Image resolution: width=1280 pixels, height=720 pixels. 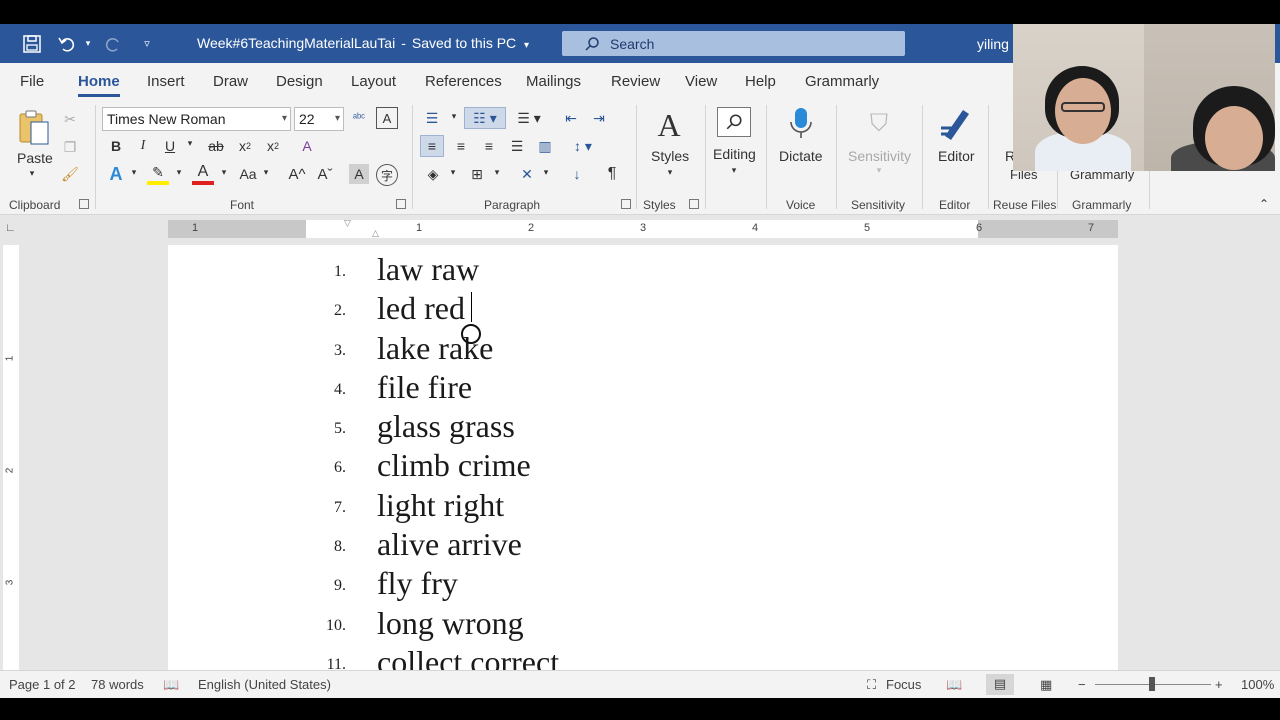 I want to click on tab-references: References, so click(x=463, y=81).